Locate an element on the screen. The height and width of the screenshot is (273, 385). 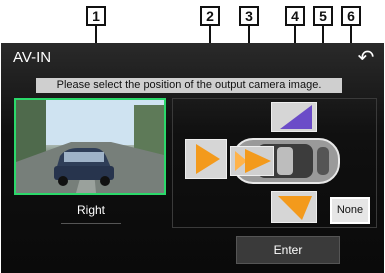
callout-4: 4 is located at coordinates (295, 16).